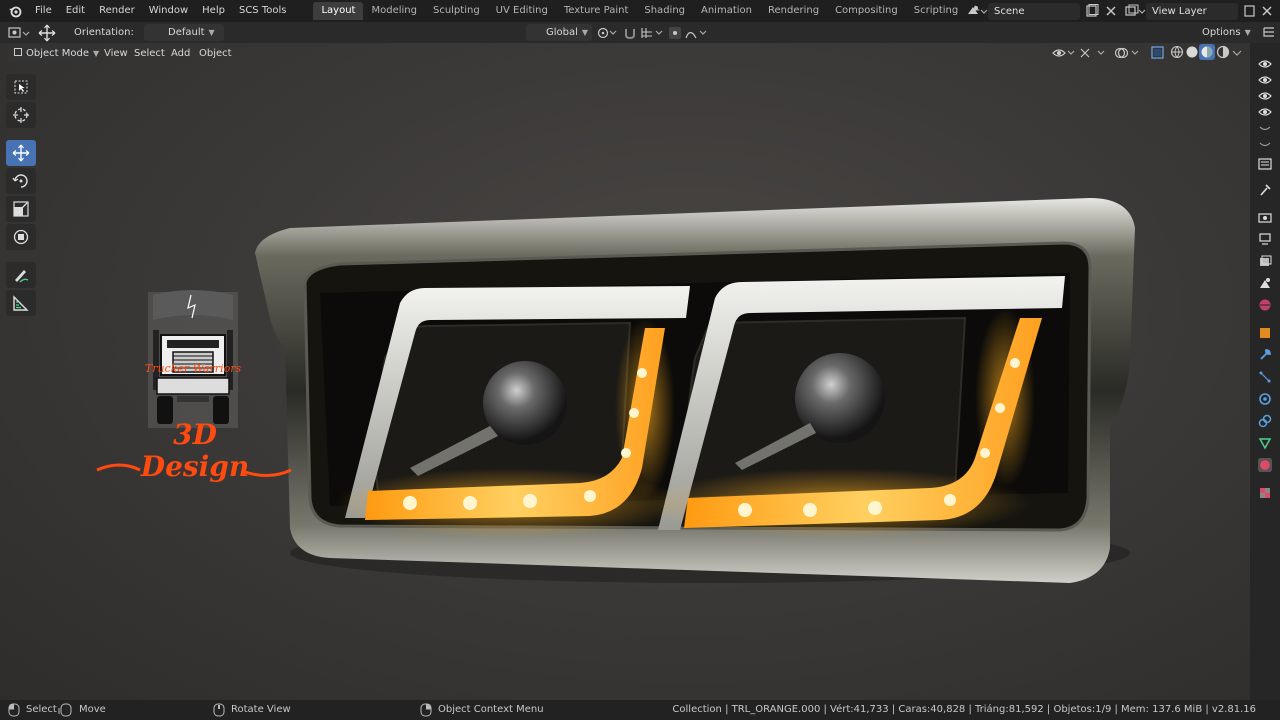 The width and height of the screenshot is (1280, 720). I want to click on mouse-drag-icon, so click(65, 710).